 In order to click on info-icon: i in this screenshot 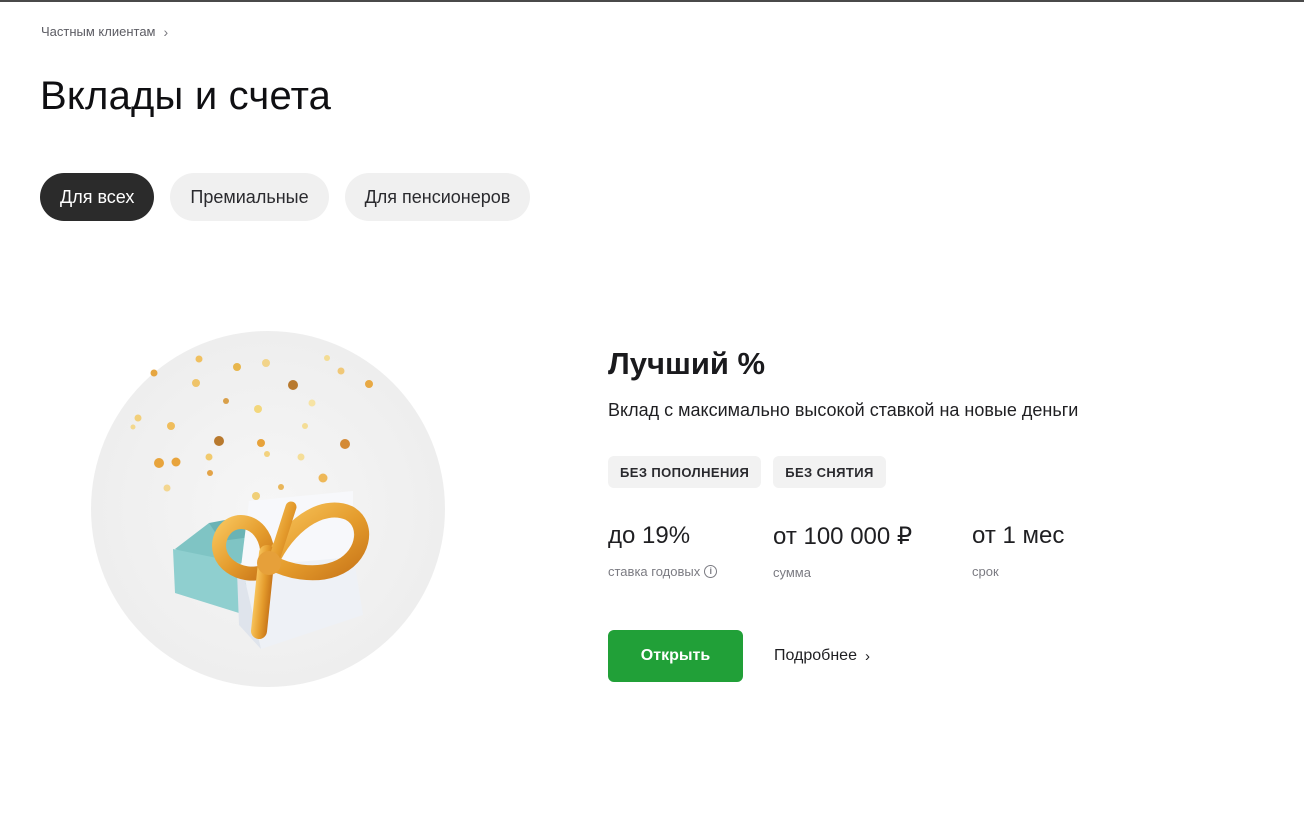, I will do `click(711, 571)`.